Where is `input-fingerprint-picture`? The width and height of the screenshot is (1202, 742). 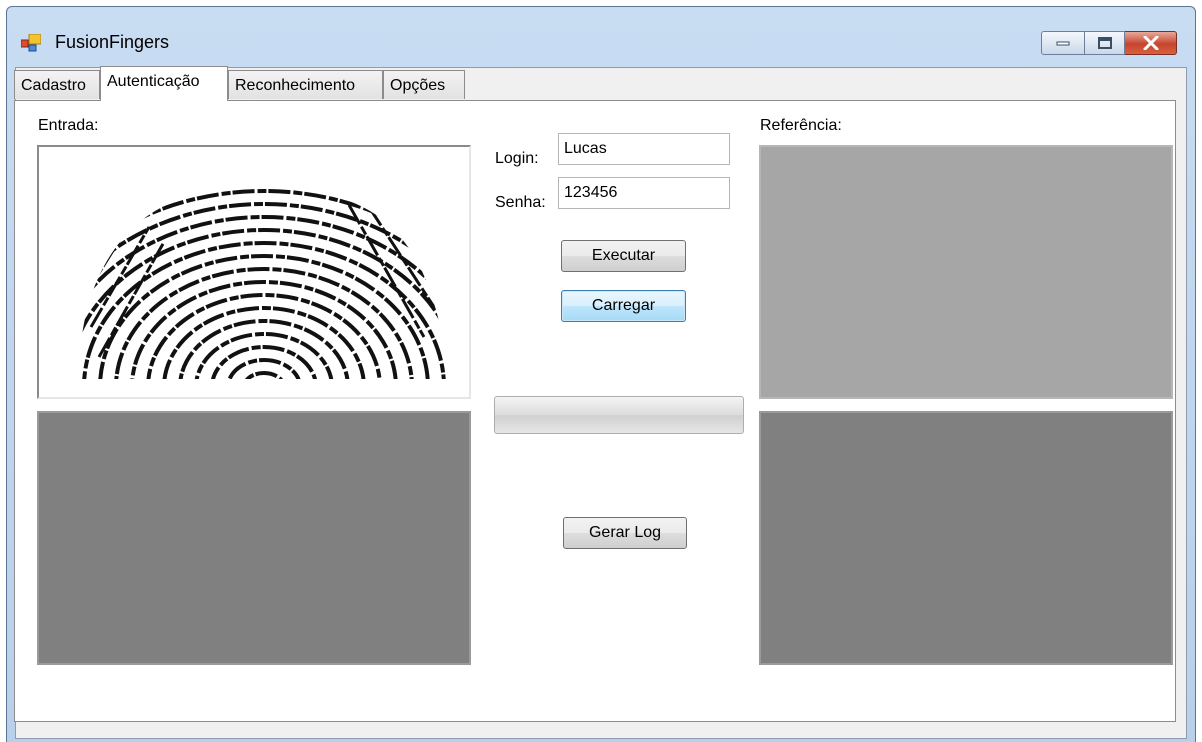 input-fingerprint-picture is located at coordinates (254, 272).